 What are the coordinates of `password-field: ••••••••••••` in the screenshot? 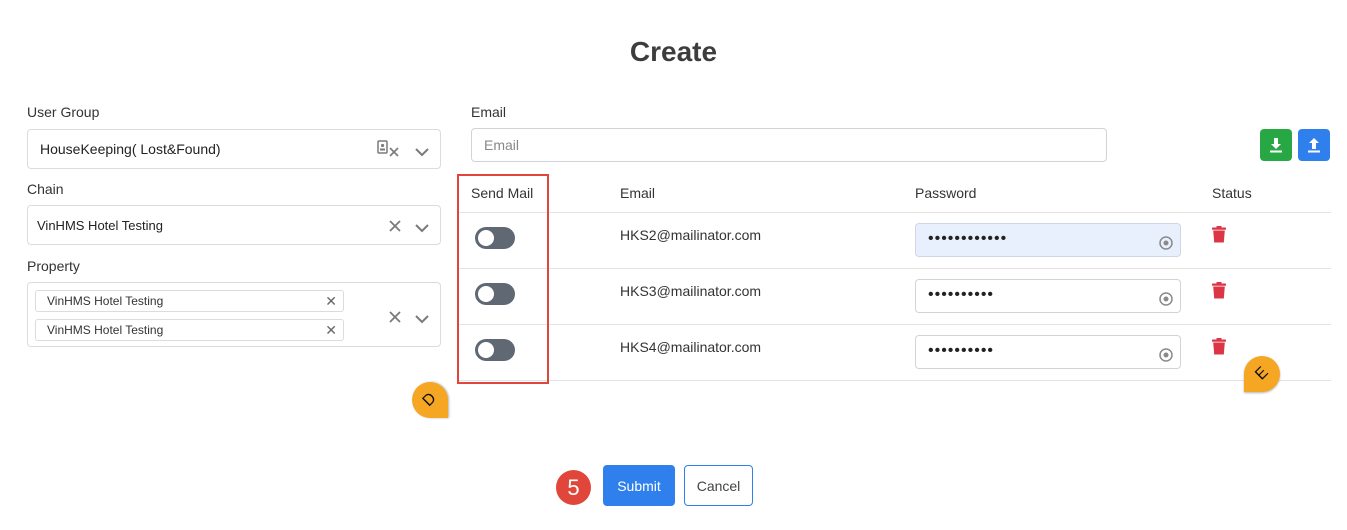 It's located at (1048, 240).